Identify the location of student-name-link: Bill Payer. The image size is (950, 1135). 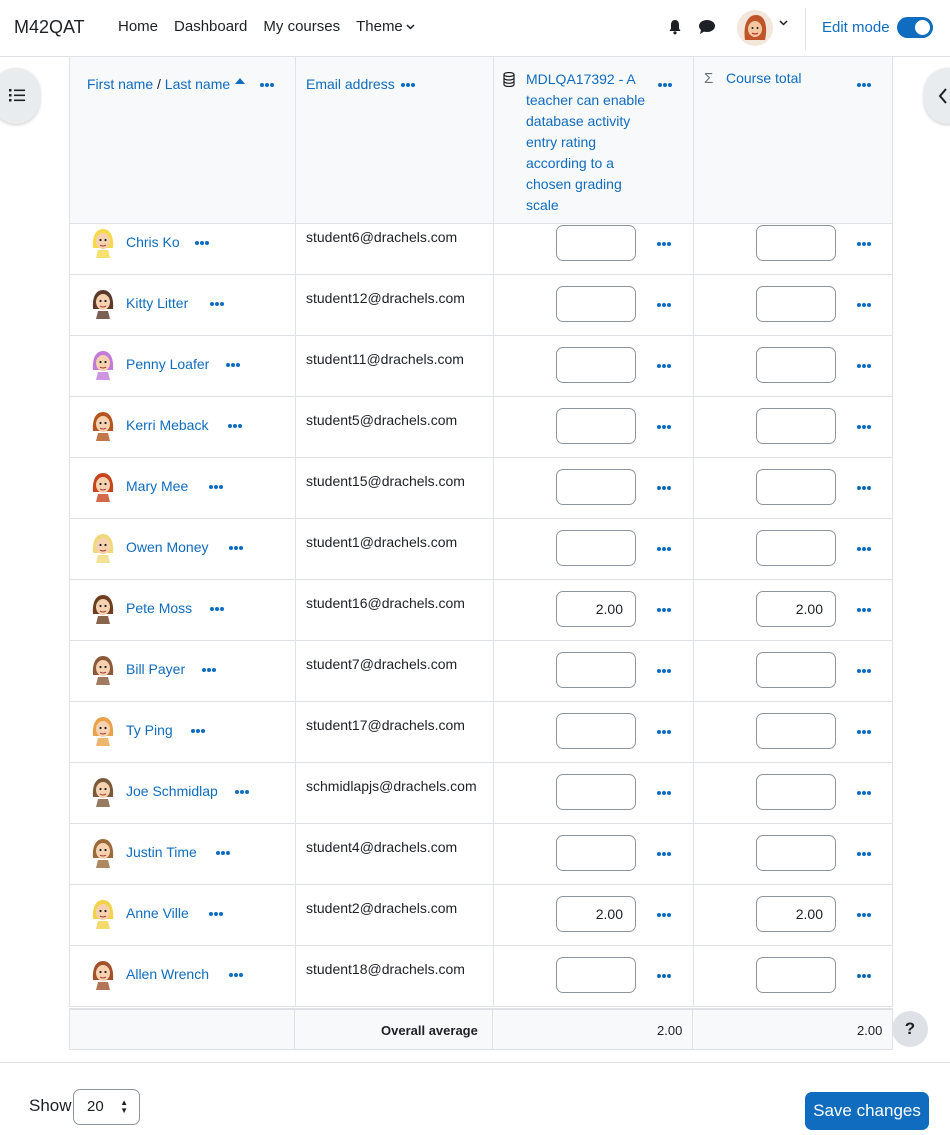
(155, 669).